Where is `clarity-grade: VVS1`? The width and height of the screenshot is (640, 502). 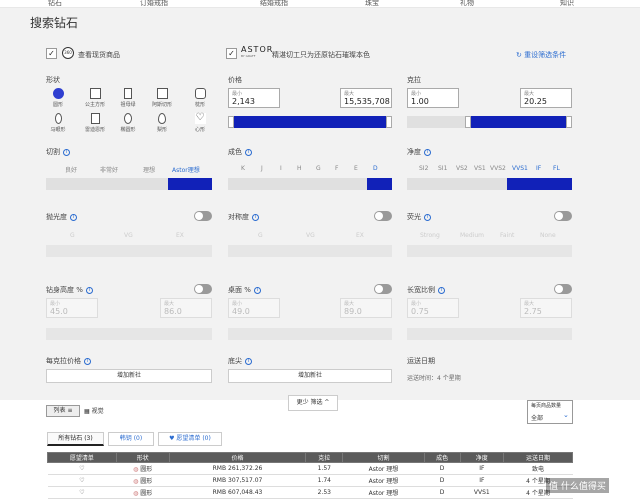
clarity-grade: VVS1 is located at coordinates (520, 168).